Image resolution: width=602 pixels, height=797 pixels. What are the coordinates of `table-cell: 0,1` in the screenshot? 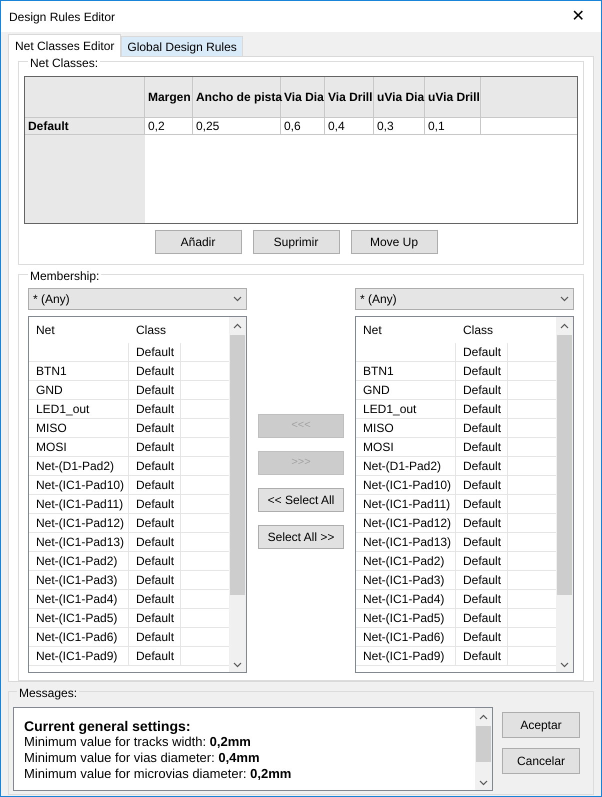 It's located at (453, 126).